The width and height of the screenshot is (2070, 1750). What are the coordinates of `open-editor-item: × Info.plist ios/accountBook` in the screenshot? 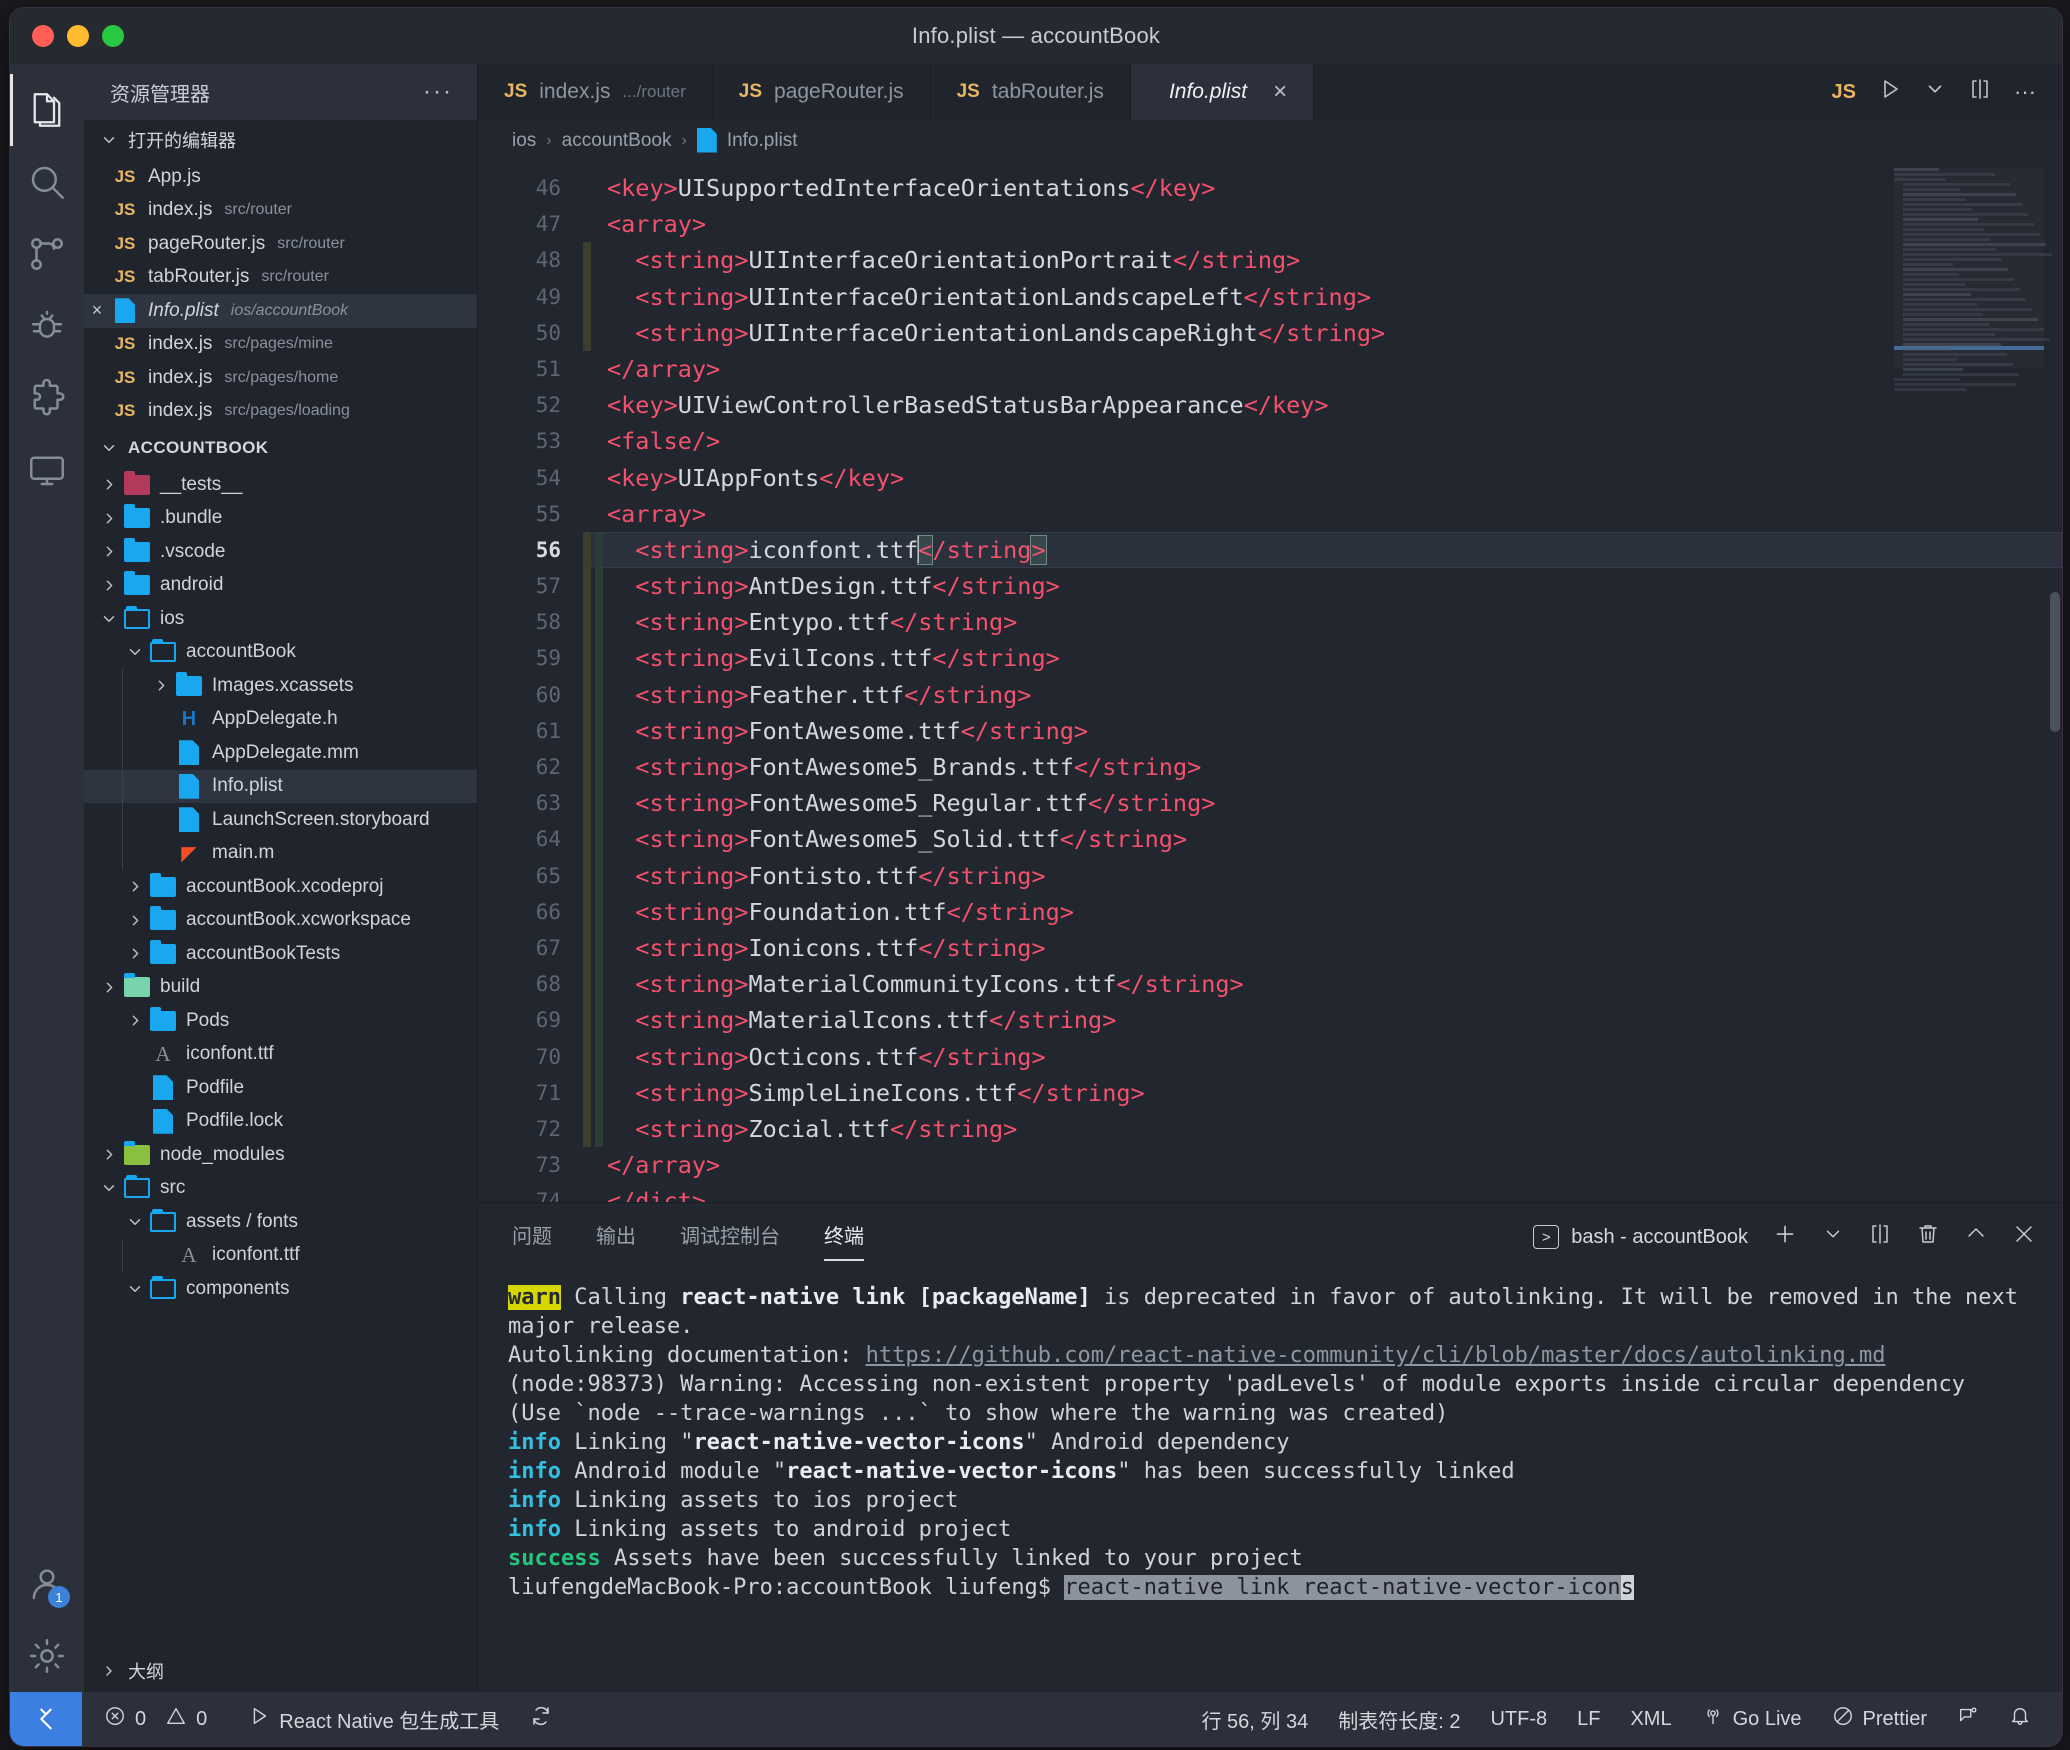 It's located at (280, 311).